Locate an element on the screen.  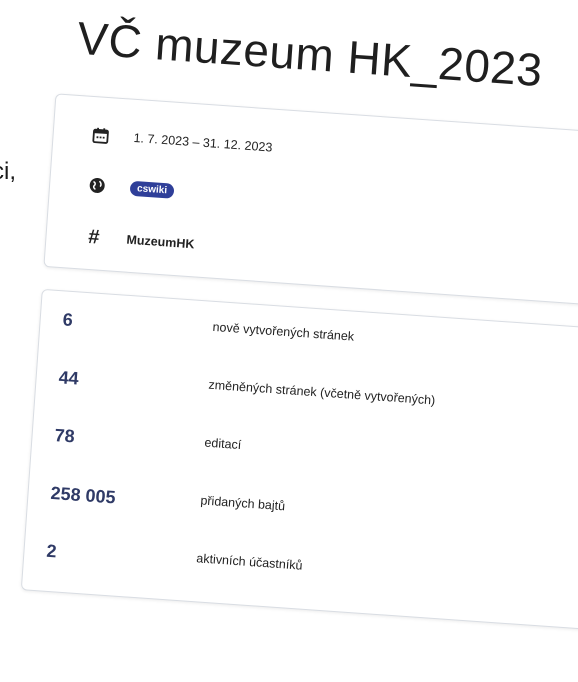
calendar-icon is located at coordinates (100, 135).